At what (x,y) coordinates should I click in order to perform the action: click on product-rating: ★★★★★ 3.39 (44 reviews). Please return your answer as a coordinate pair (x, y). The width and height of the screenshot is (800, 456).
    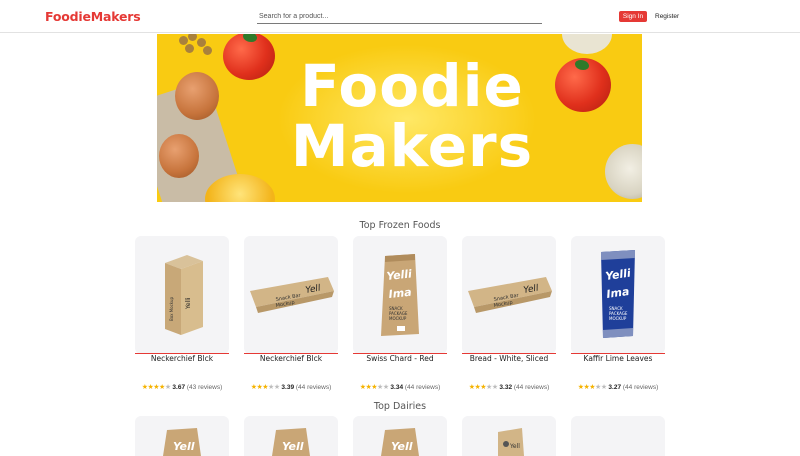
    Looking at the image, I should click on (291, 387).